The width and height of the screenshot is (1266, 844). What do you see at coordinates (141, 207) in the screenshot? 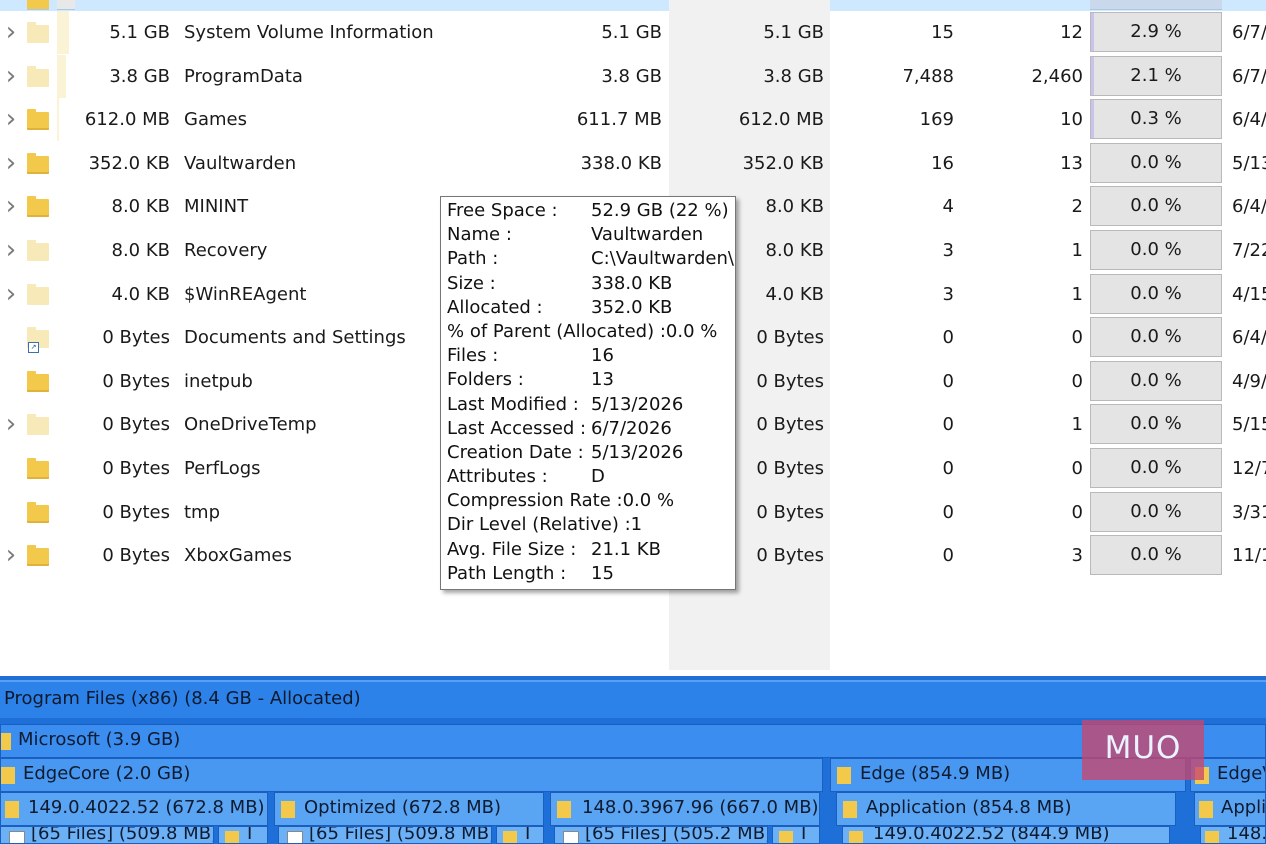
I see `size-value: 8.0 KB` at bounding box center [141, 207].